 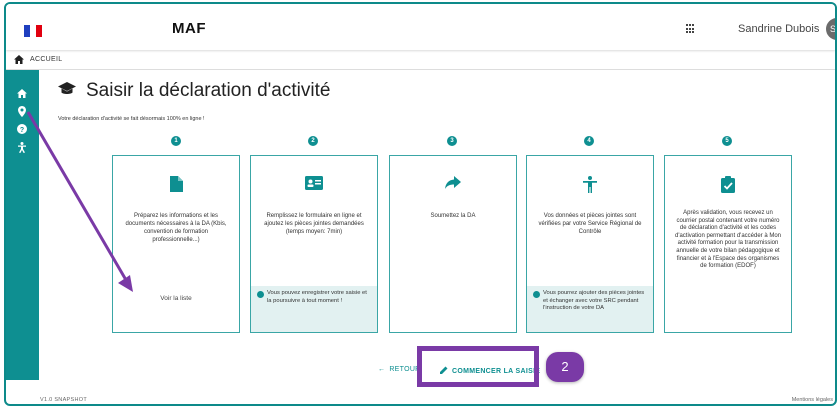 What do you see at coordinates (382, 369) in the screenshot?
I see `arrow-left-icon: ←` at bounding box center [382, 369].